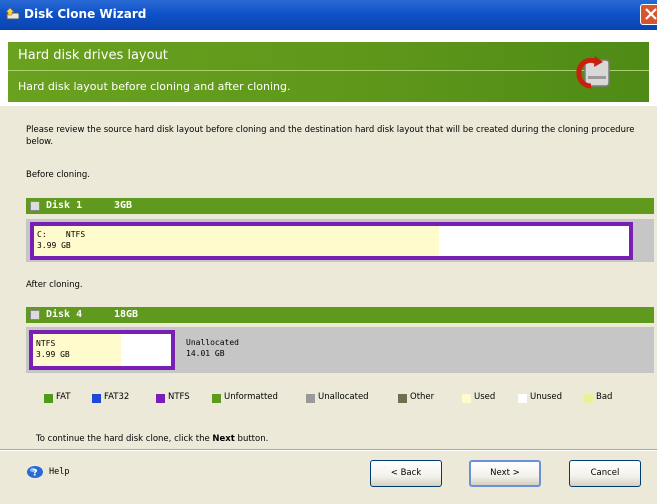 The image size is (657, 504). Describe the element at coordinates (343, 397) in the screenshot. I see `legend-label: Unallocated` at that location.